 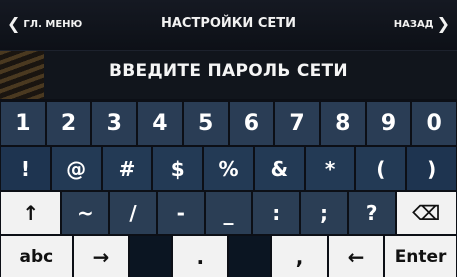 What do you see at coordinates (25, 167) in the screenshot?
I see `key-exclamation: !` at bounding box center [25, 167].